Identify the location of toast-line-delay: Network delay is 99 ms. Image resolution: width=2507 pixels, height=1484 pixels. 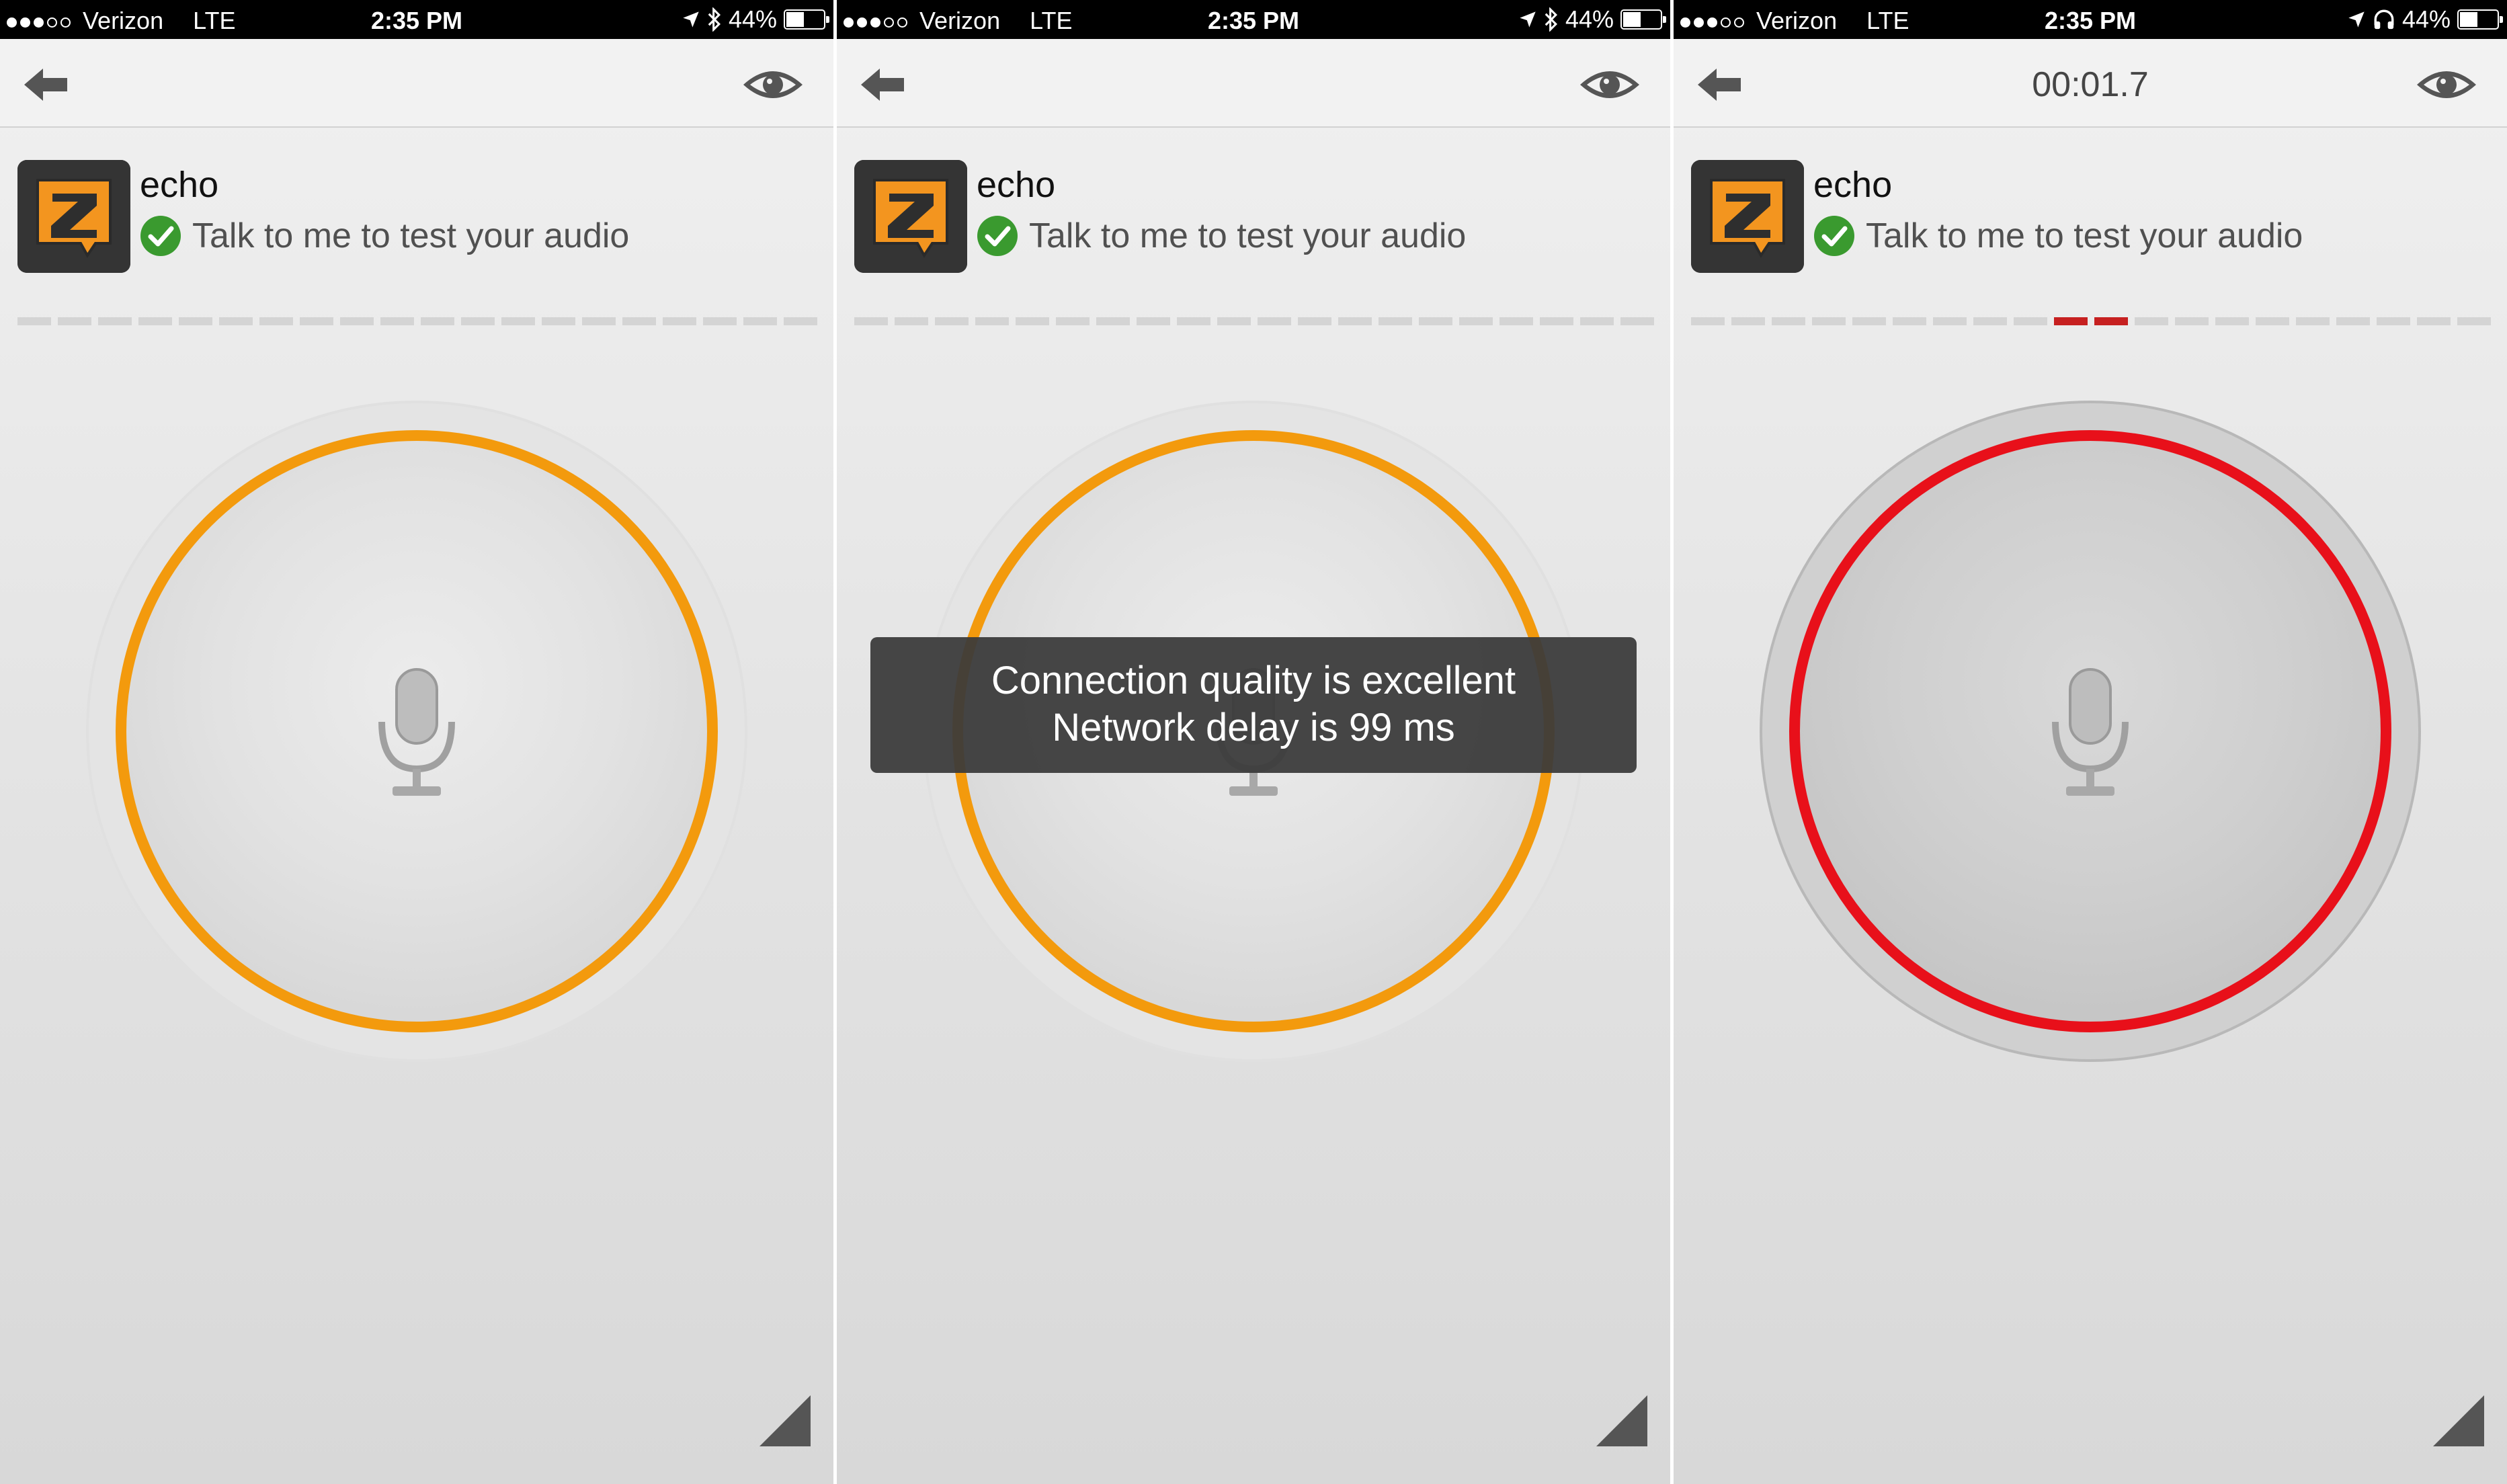
(1253, 727).